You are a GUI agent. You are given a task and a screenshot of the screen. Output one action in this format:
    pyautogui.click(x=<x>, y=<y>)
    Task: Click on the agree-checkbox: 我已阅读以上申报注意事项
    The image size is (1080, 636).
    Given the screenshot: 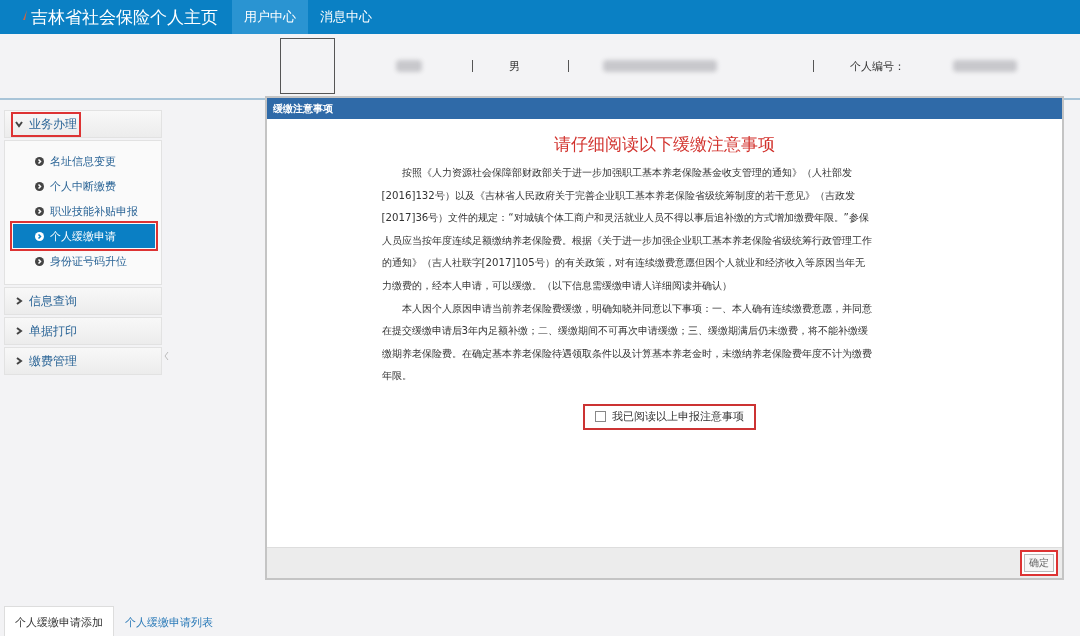 What is the action you would take?
    pyautogui.click(x=669, y=416)
    